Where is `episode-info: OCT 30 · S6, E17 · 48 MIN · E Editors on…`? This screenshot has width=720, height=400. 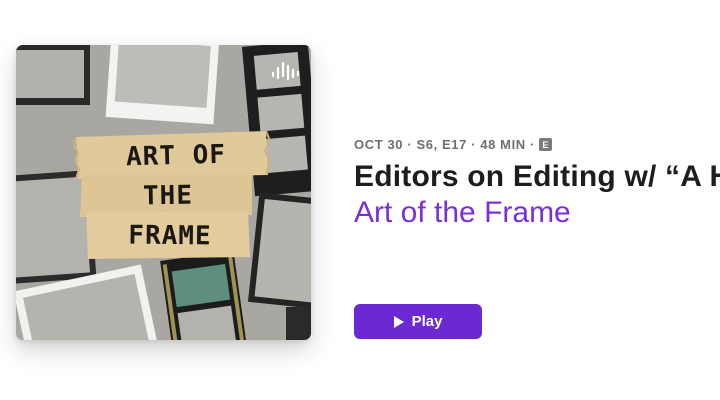 episode-info: OCT 30 · S6, E17 · 48 MIN · E Editors on… is located at coordinates (537, 183).